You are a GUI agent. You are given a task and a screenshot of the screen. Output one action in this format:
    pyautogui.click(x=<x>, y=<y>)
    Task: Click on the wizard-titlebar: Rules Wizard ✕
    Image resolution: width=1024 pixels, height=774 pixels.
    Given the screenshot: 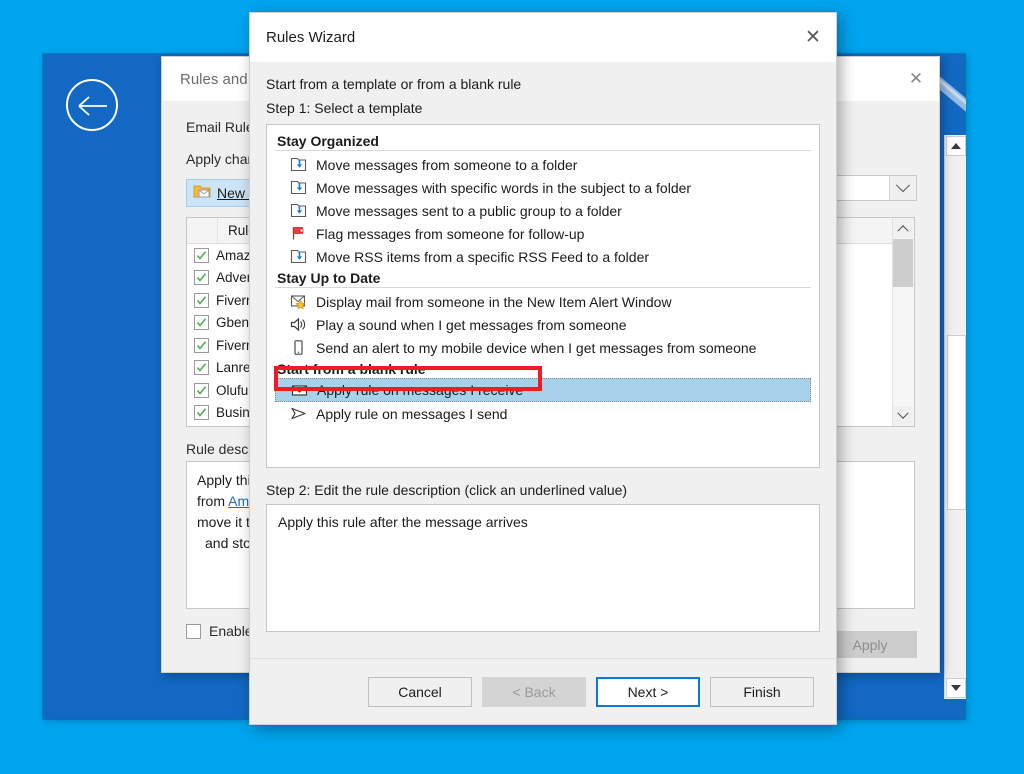 What is the action you would take?
    pyautogui.click(x=543, y=37)
    